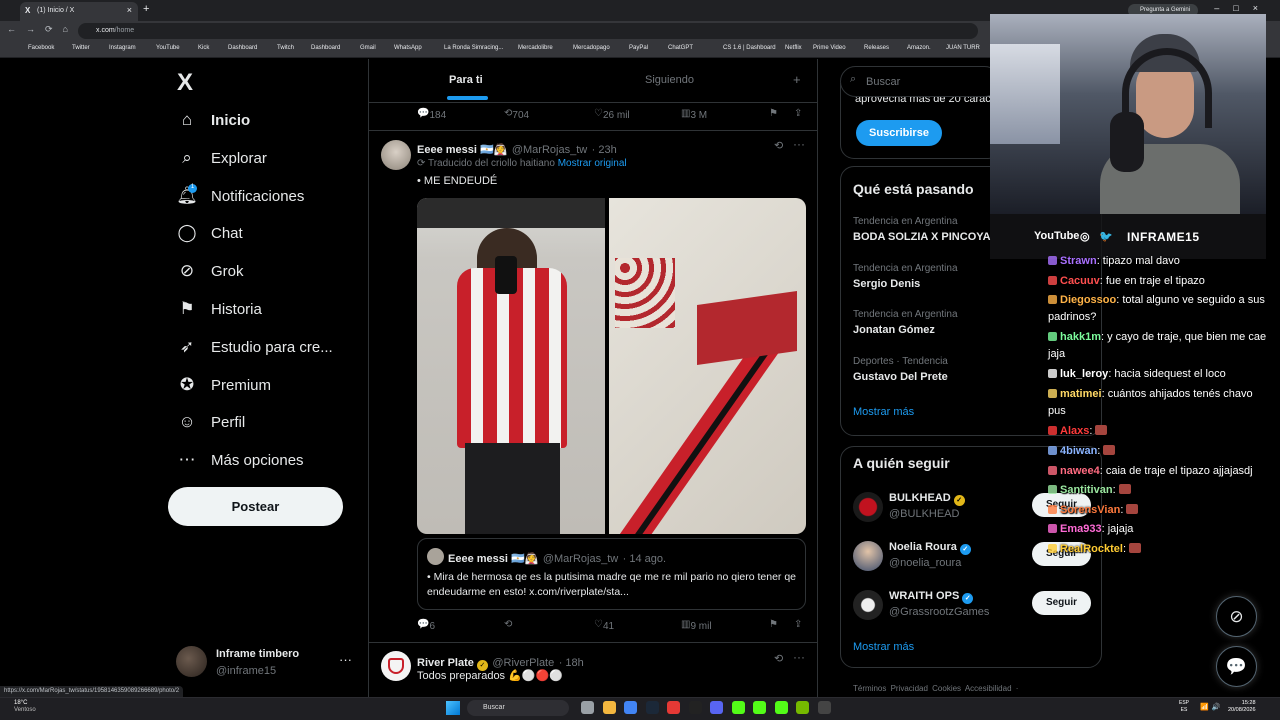 This screenshot has height=720, width=1280. I want to click on nav-item-chat: ◯ Chat, so click(271, 236).